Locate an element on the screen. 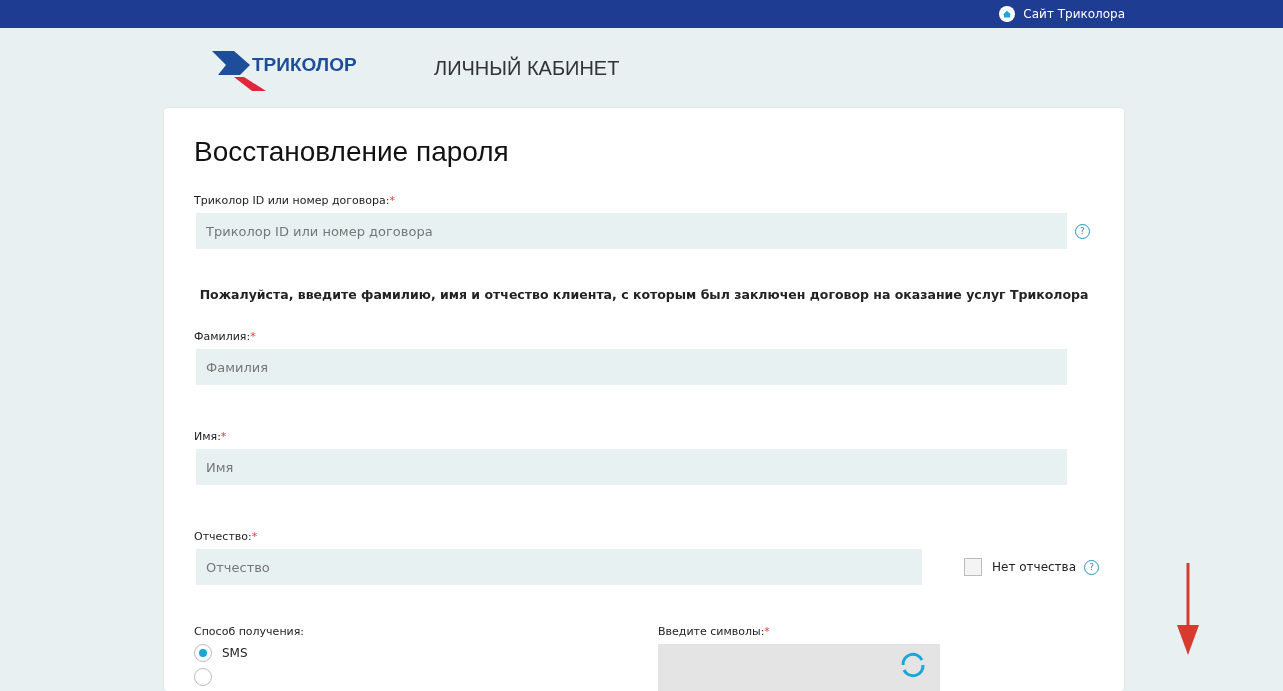 This screenshot has height=691, width=1283. page-title: Восстановление пароля is located at coordinates (352, 152).